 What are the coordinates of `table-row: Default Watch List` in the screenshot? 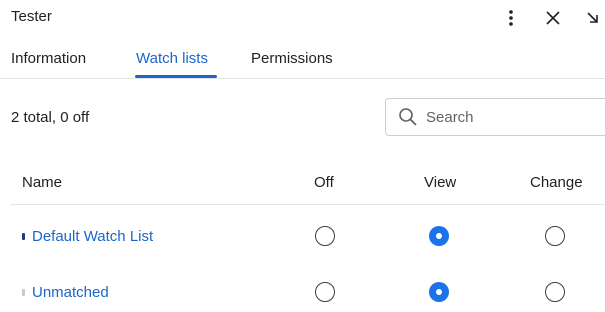 It's located at (302, 236).